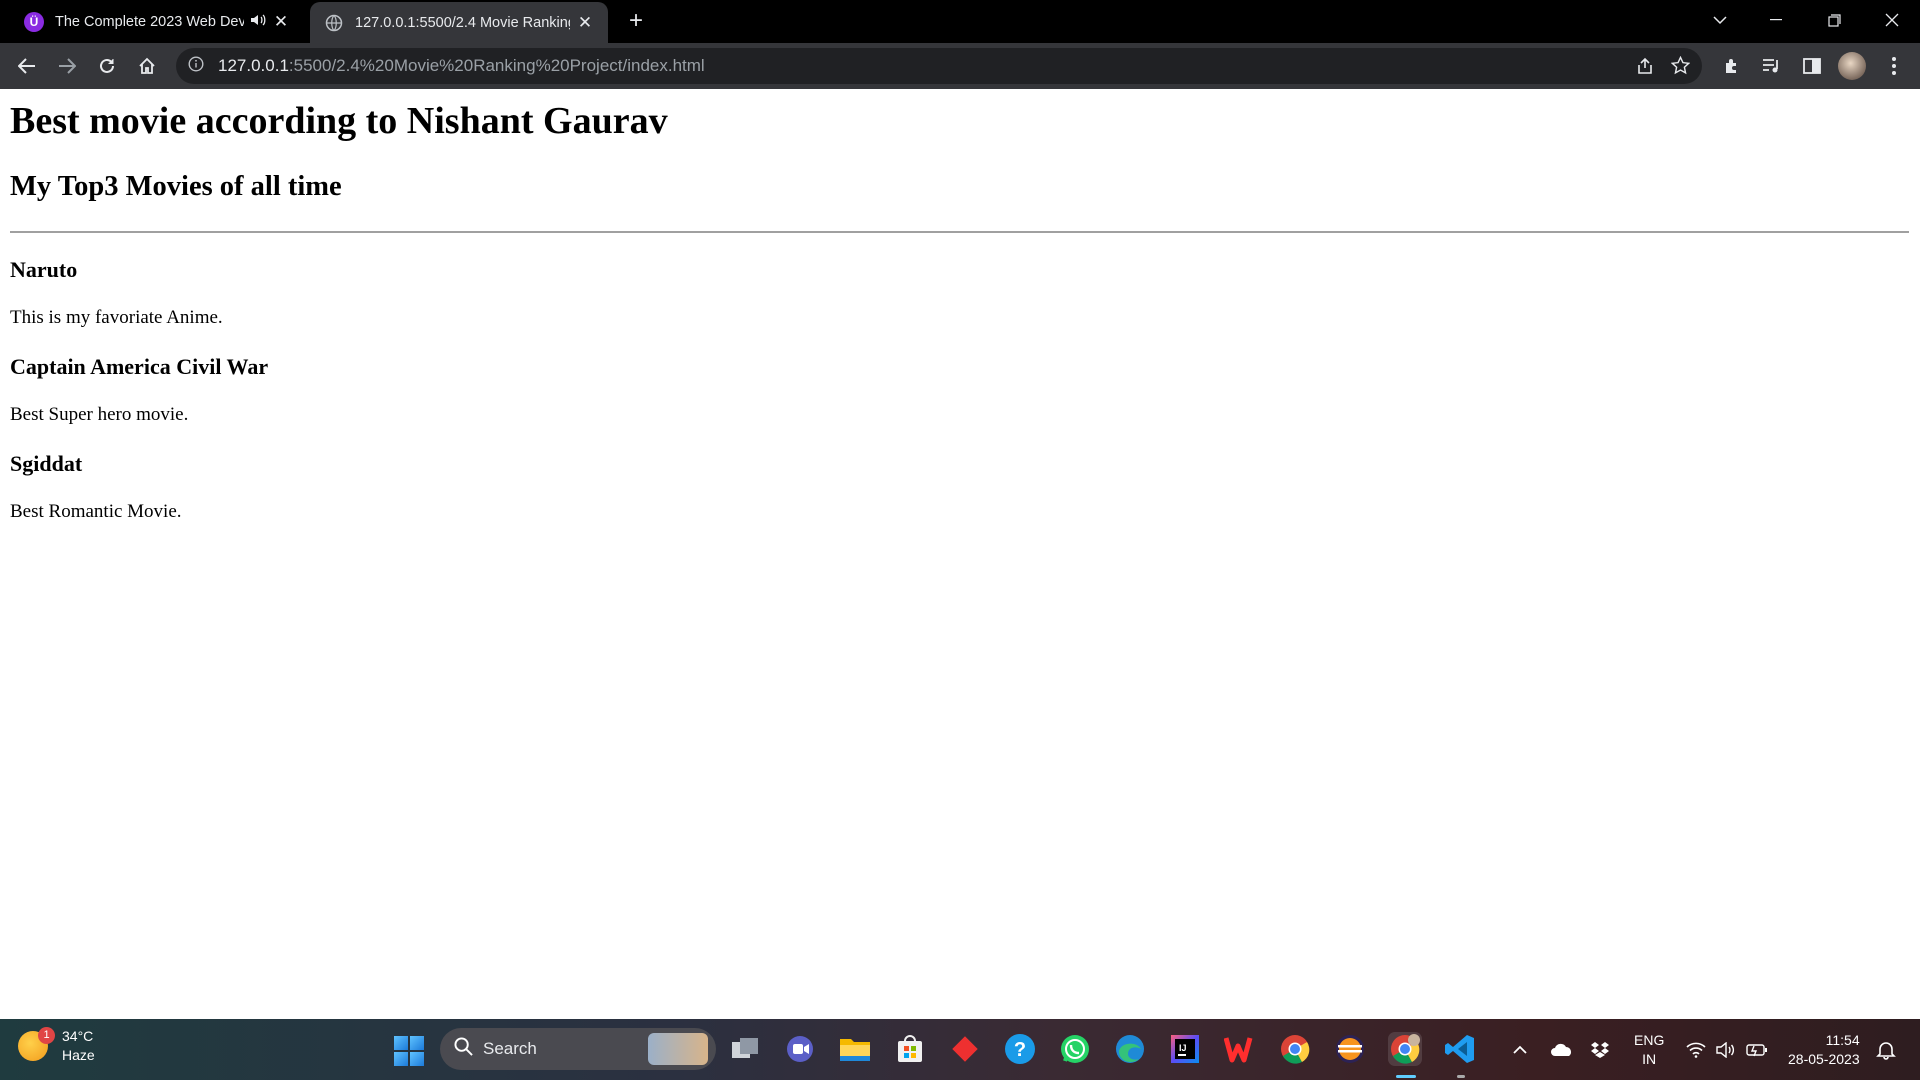 Image resolution: width=1920 pixels, height=1080 pixels. Describe the element at coordinates (334, 23) in the screenshot. I see `globe-icon` at that location.